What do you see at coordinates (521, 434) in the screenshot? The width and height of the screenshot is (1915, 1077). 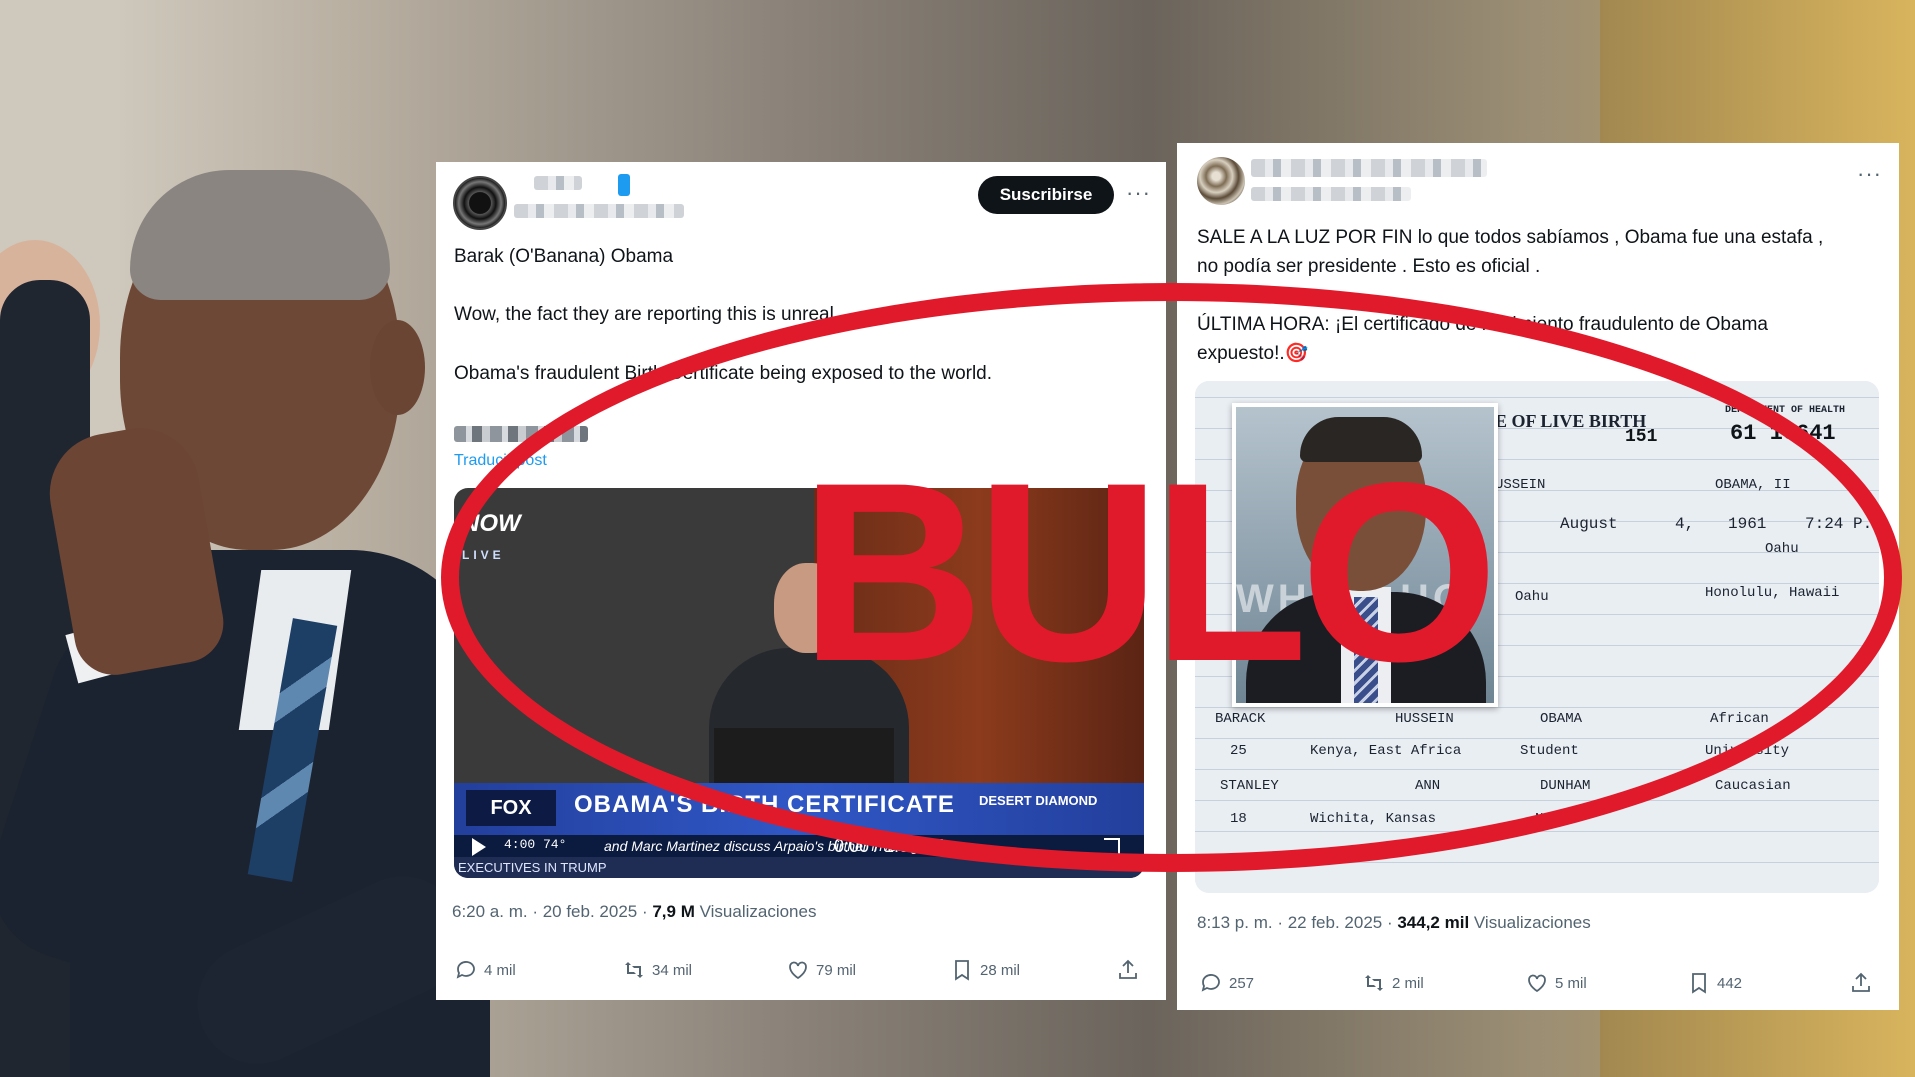 I see `blurred-mention` at bounding box center [521, 434].